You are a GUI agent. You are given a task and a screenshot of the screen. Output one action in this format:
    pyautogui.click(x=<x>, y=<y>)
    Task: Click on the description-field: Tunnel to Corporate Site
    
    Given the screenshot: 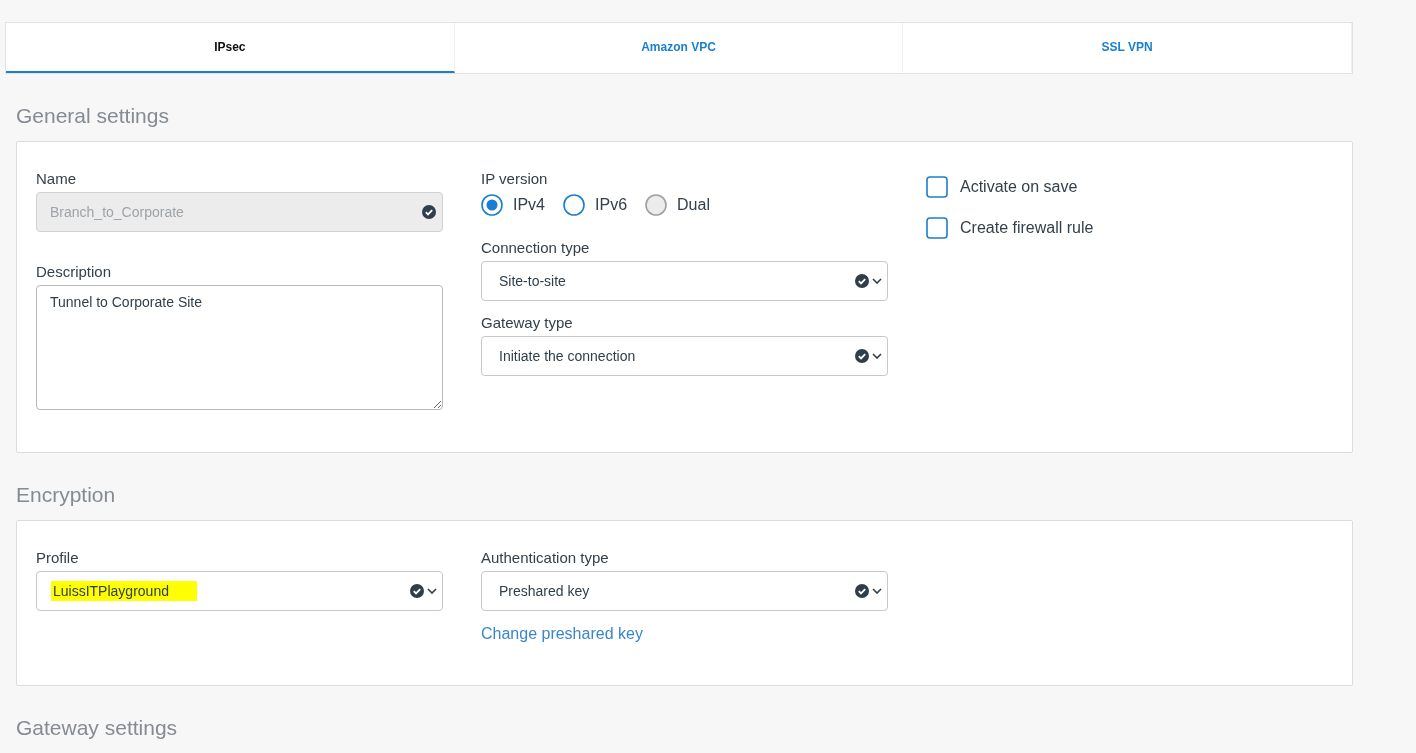 What is the action you would take?
    pyautogui.click(x=239, y=347)
    